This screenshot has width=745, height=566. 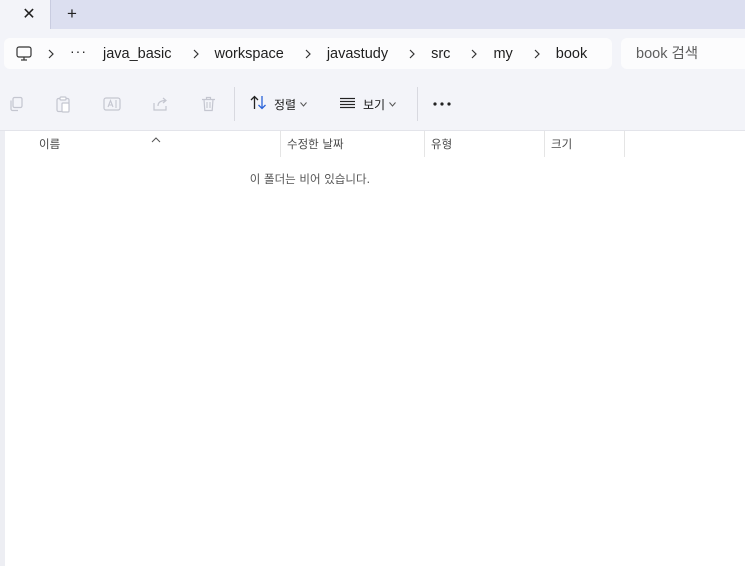 I want to click on breadcrumb-item-my: my, so click(x=502, y=54).